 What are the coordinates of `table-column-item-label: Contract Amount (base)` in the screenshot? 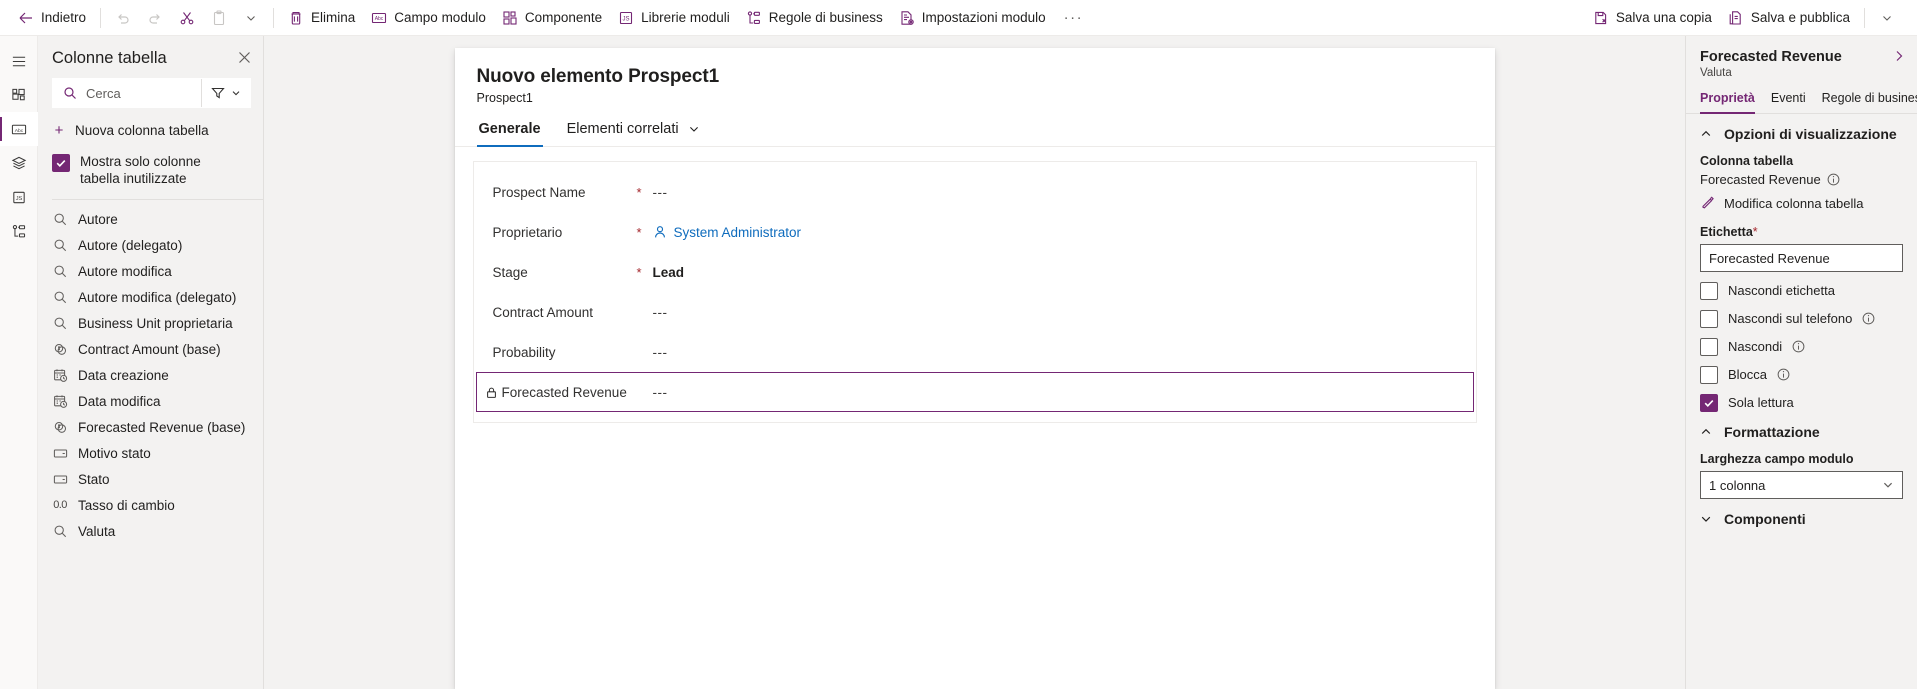 It's located at (149, 349).